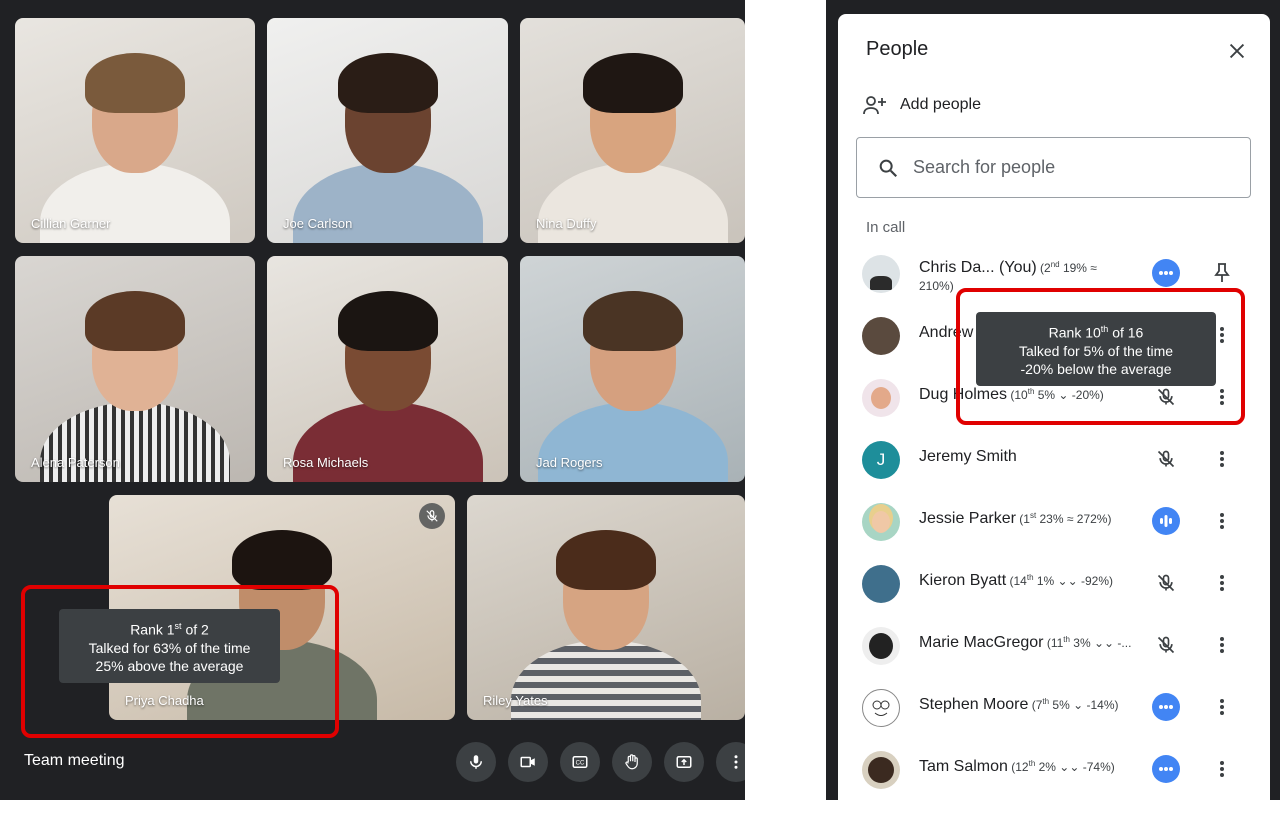 The height and width of the screenshot is (814, 1280). I want to click on participant-row: Stephen Moore (7th 5% ⌄ -14%), so click(1054, 707).